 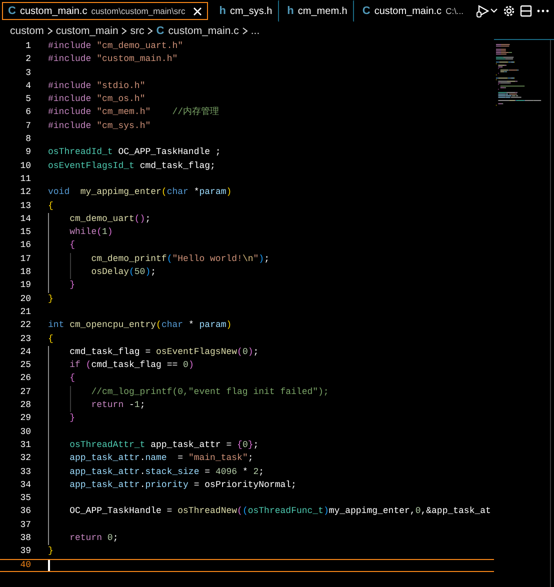 I want to click on line-number: 37, so click(x=25, y=525).